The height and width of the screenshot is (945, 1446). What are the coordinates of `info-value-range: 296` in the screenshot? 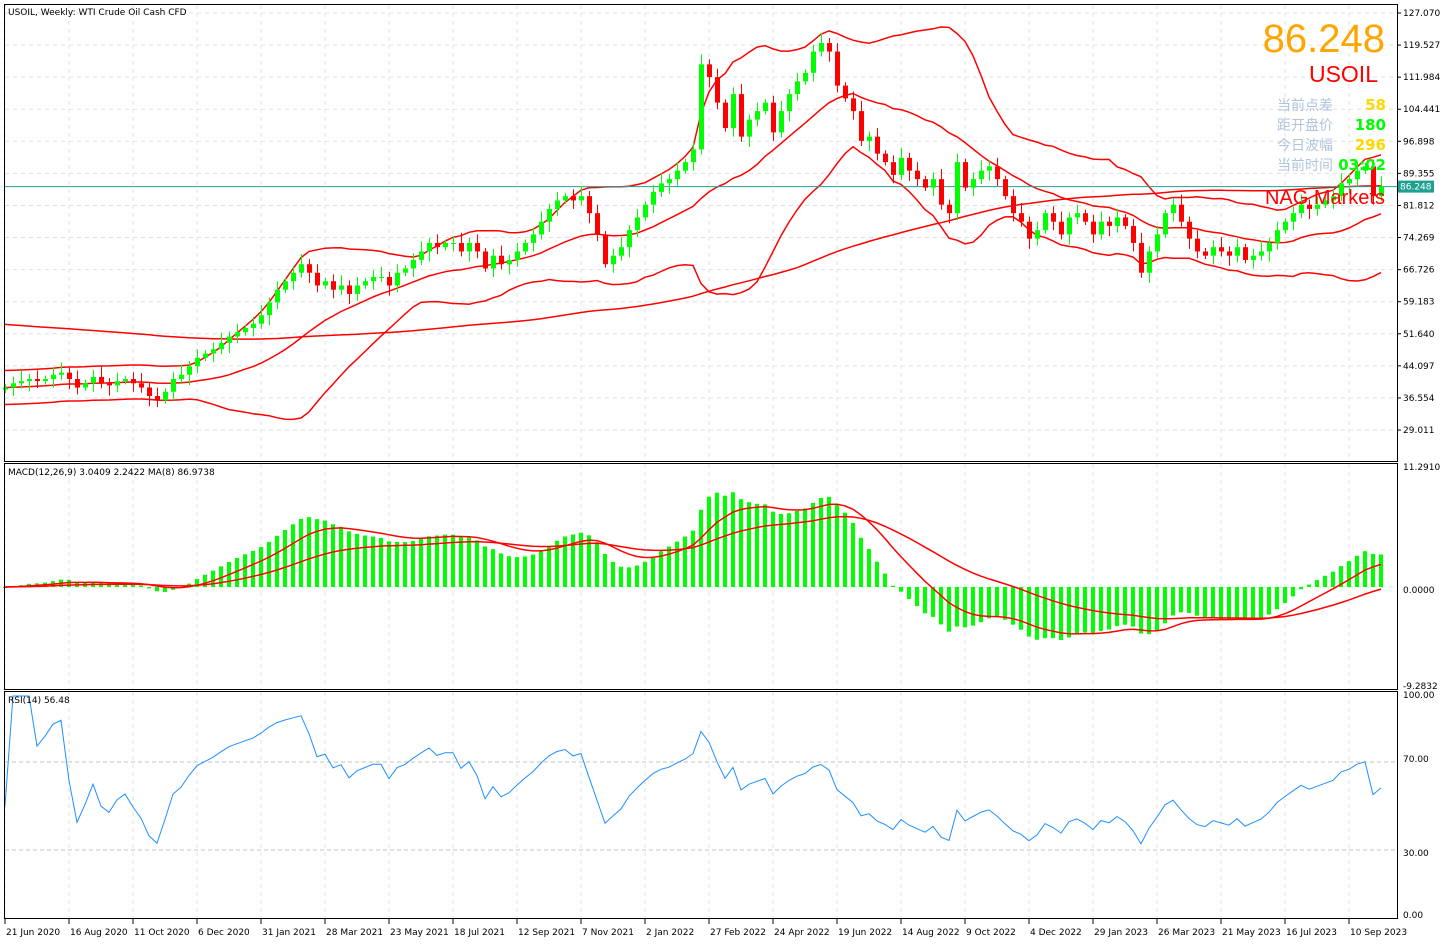 It's located at (1370, 145).